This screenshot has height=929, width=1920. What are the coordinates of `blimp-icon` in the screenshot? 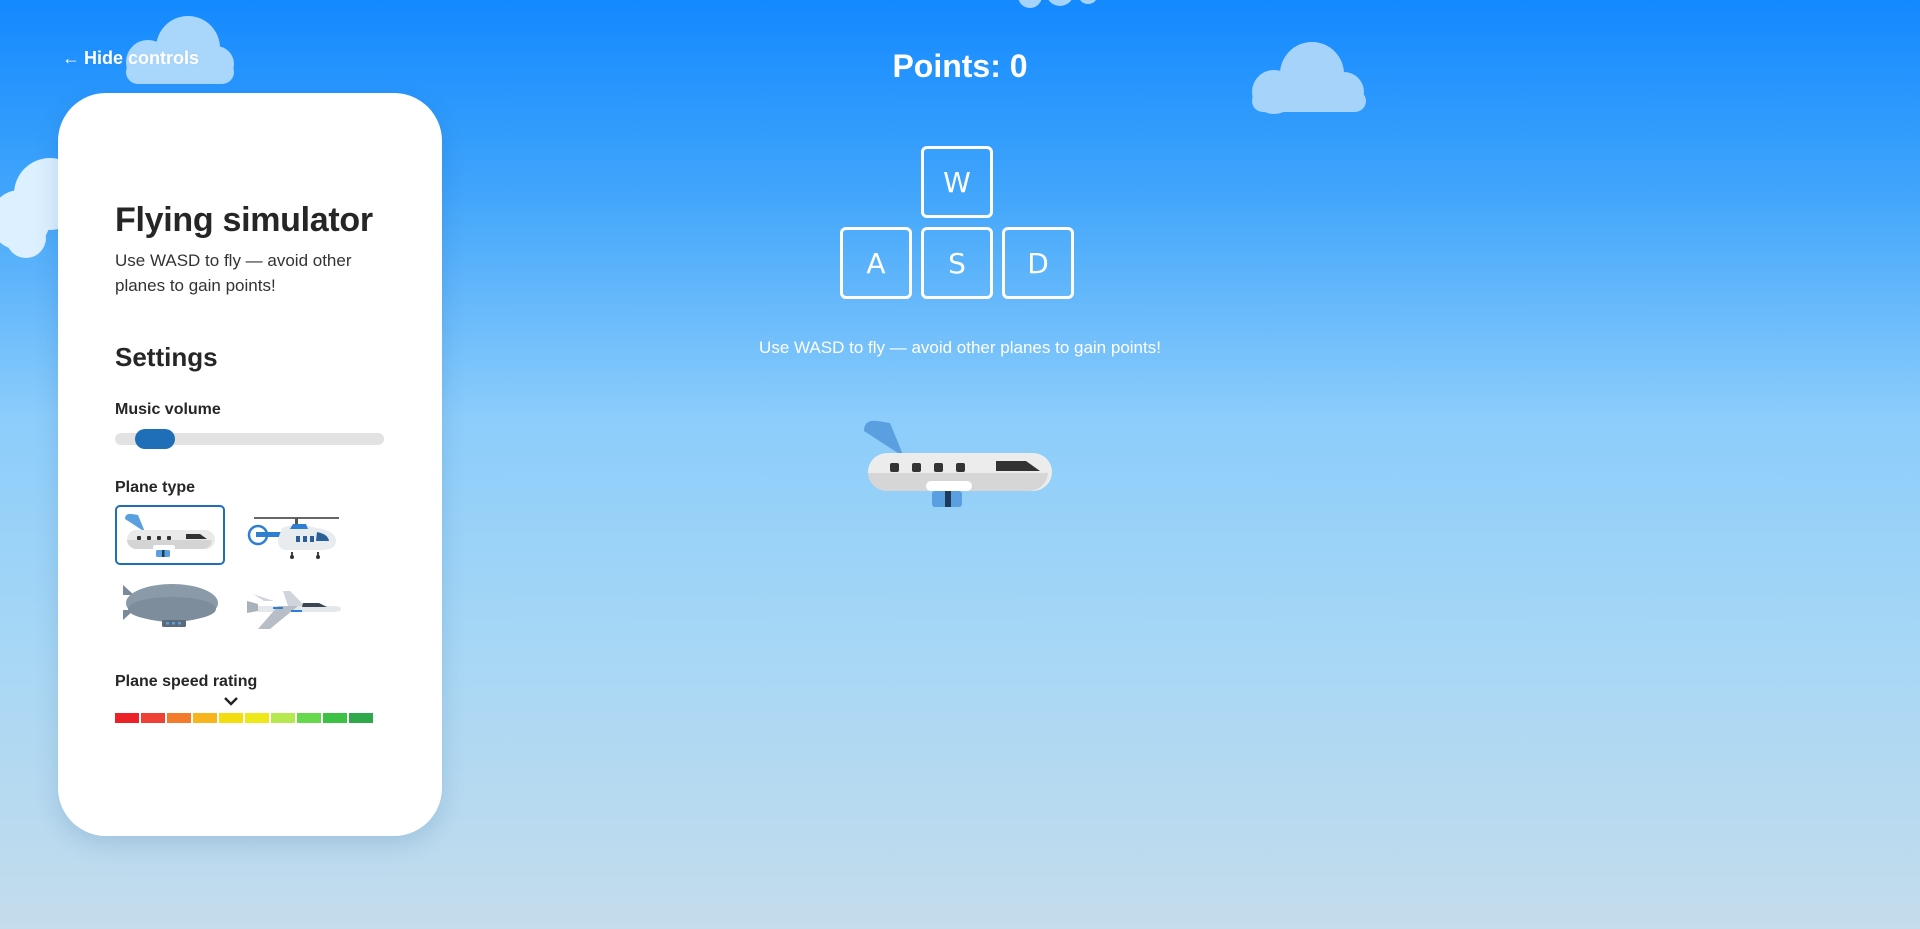 It's located at (170, 605).